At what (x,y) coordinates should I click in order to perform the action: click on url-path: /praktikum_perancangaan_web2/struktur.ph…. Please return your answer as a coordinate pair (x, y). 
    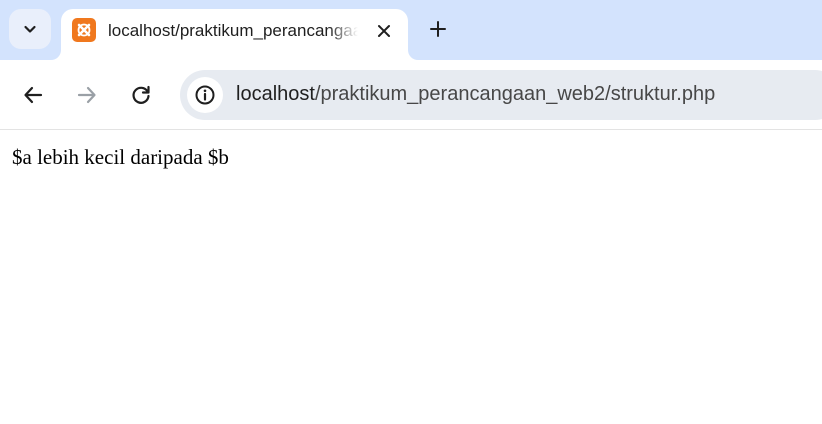
    Looking at the image, I should click on (515, 94).